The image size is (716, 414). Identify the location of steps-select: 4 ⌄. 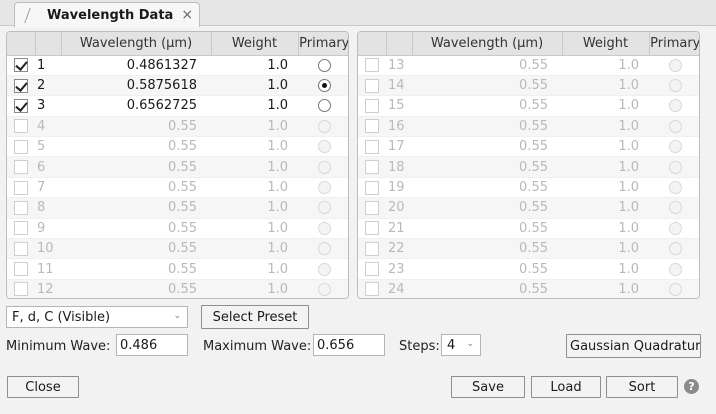
(461, 345).